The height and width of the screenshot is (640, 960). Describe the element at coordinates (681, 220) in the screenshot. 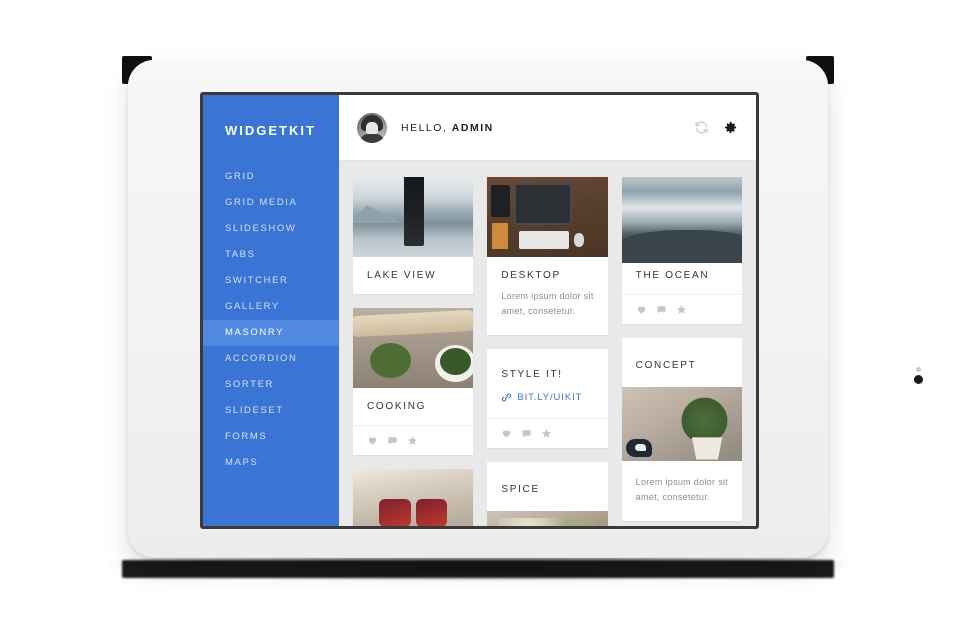

I see `ocean-photo` at that location.